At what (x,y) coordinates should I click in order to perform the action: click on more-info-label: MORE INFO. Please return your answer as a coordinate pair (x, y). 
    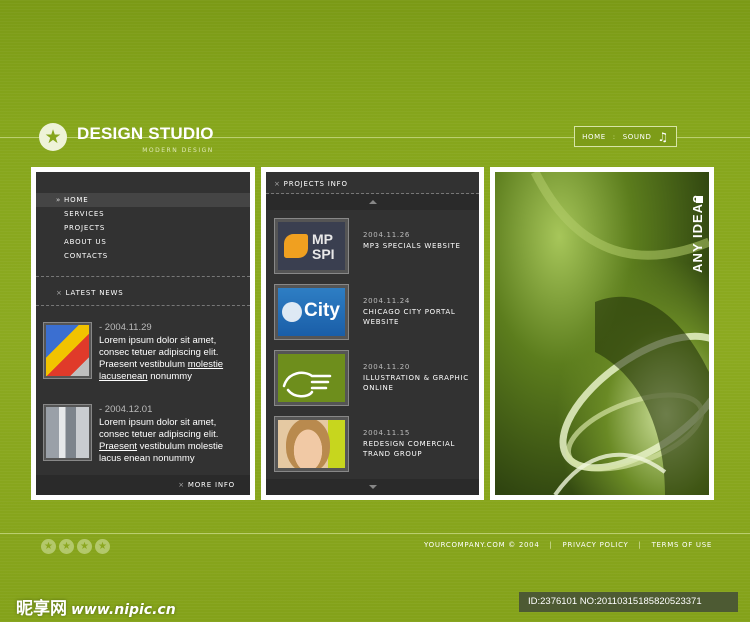
    Looking at the image, I should click on (211, 485).